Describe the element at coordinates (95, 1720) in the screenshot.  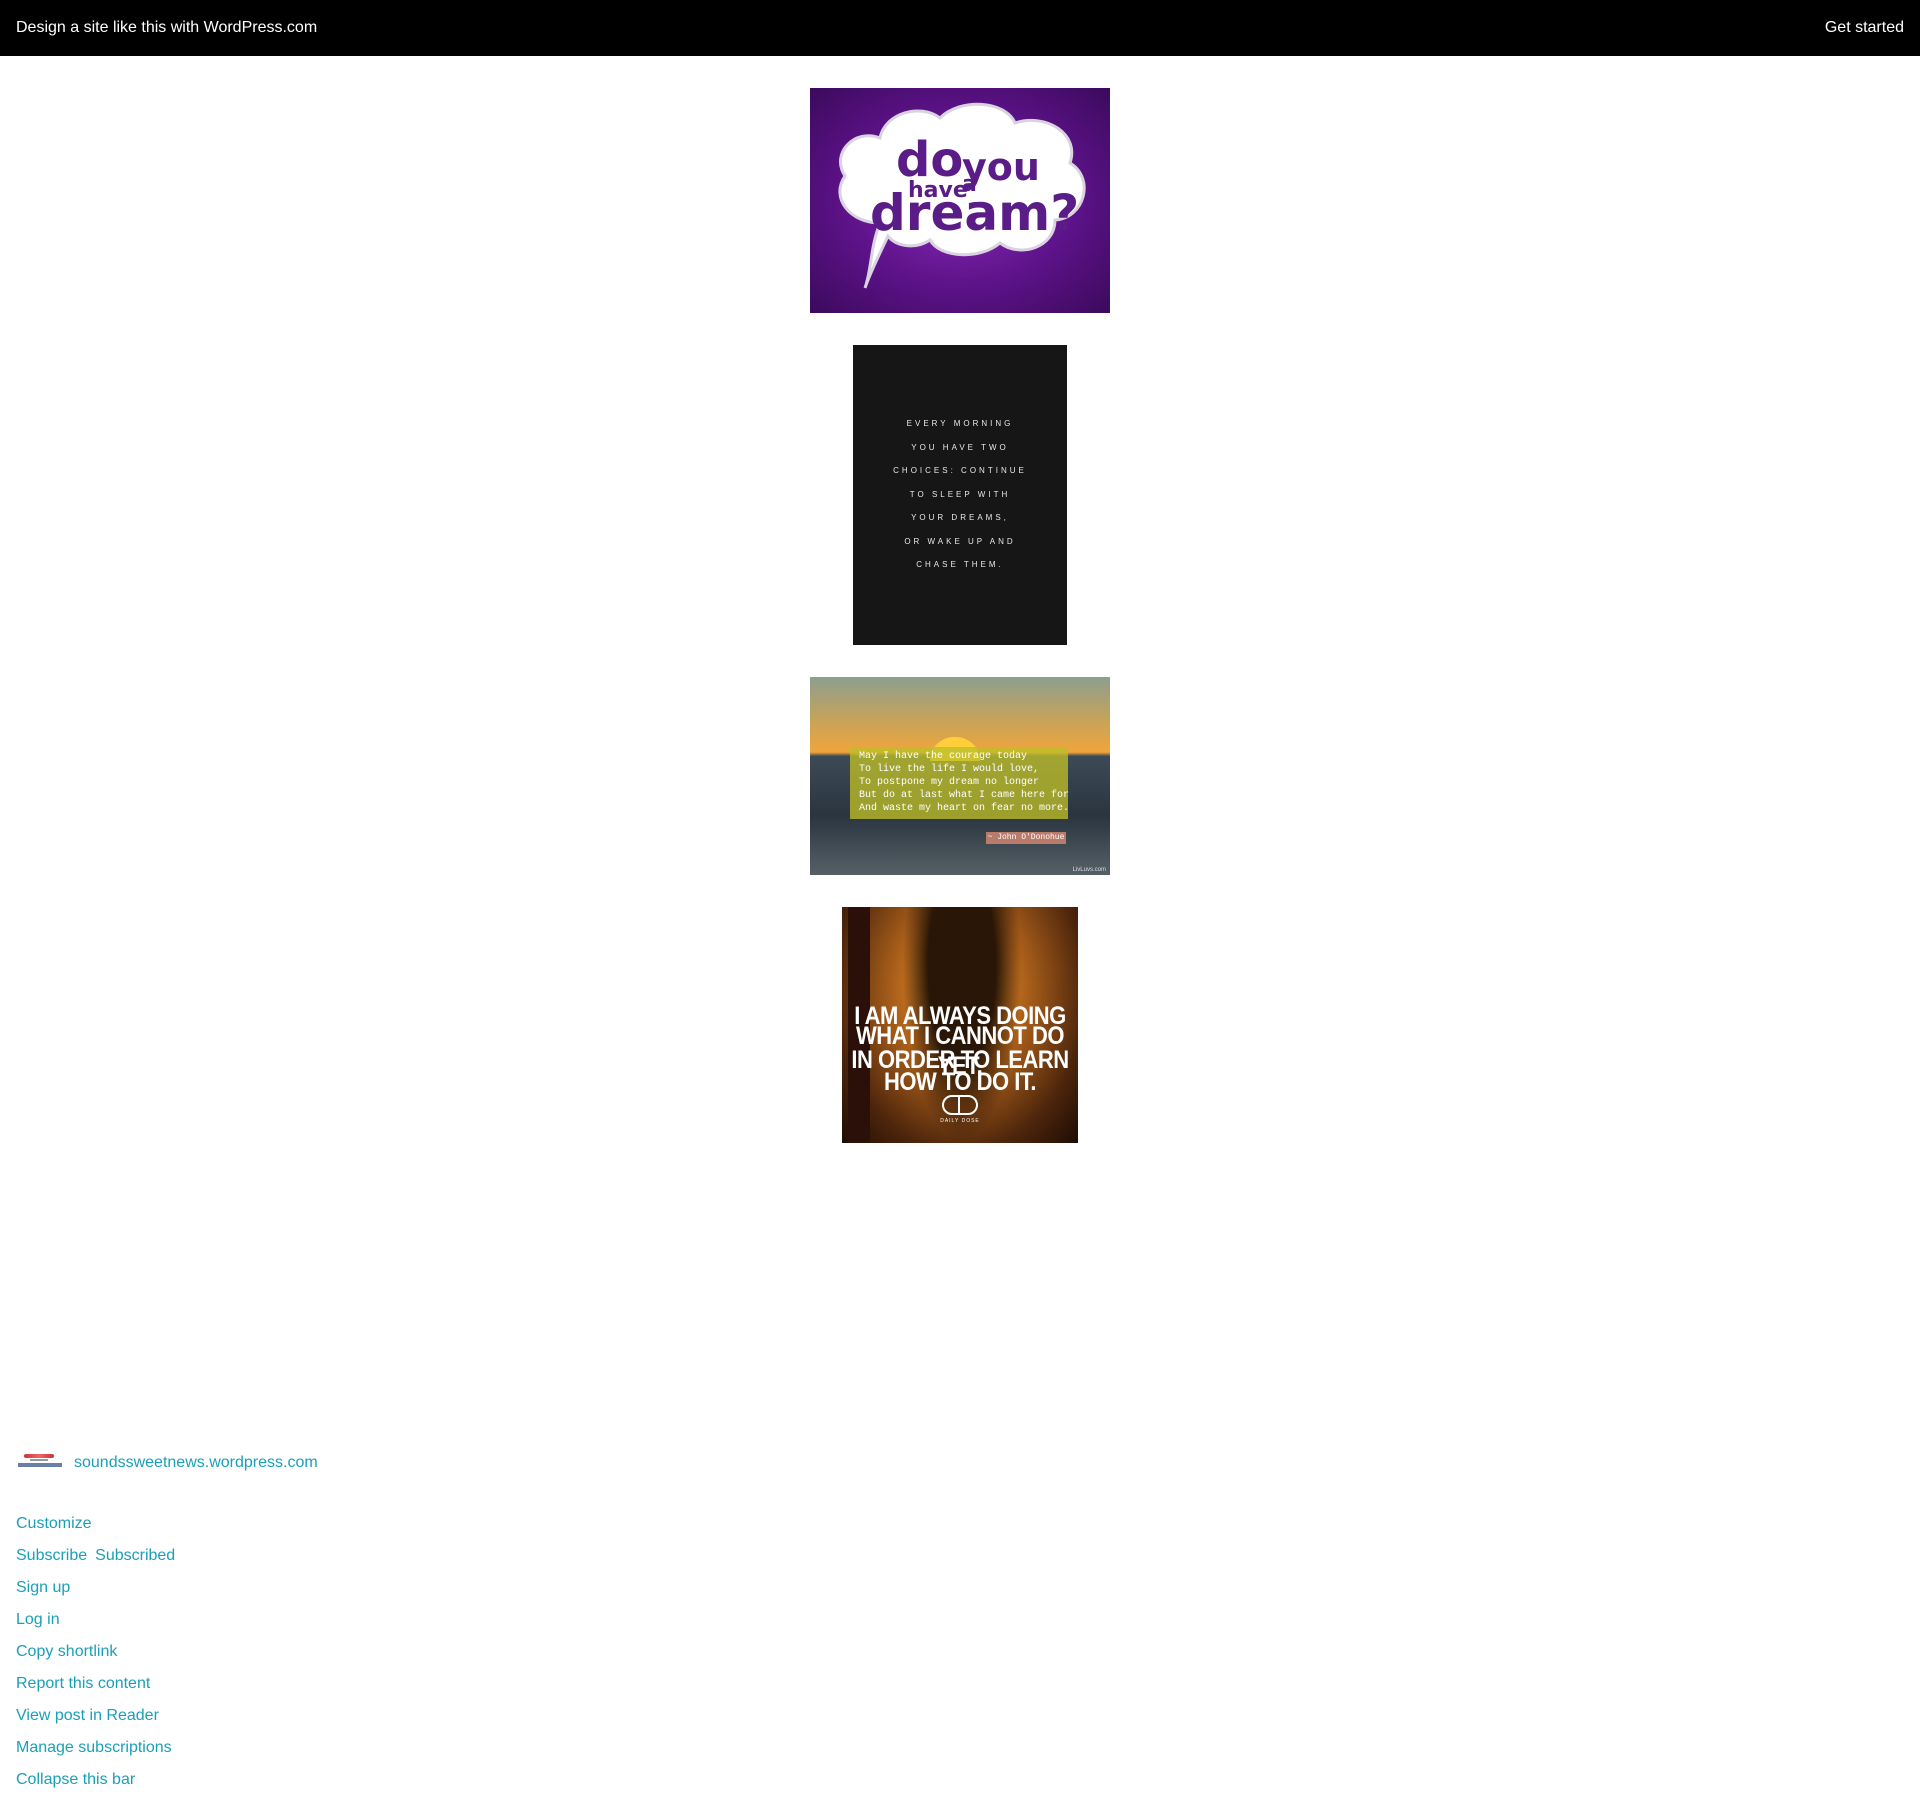
I see `view-in-reader-link: View post in Reader` at that location.